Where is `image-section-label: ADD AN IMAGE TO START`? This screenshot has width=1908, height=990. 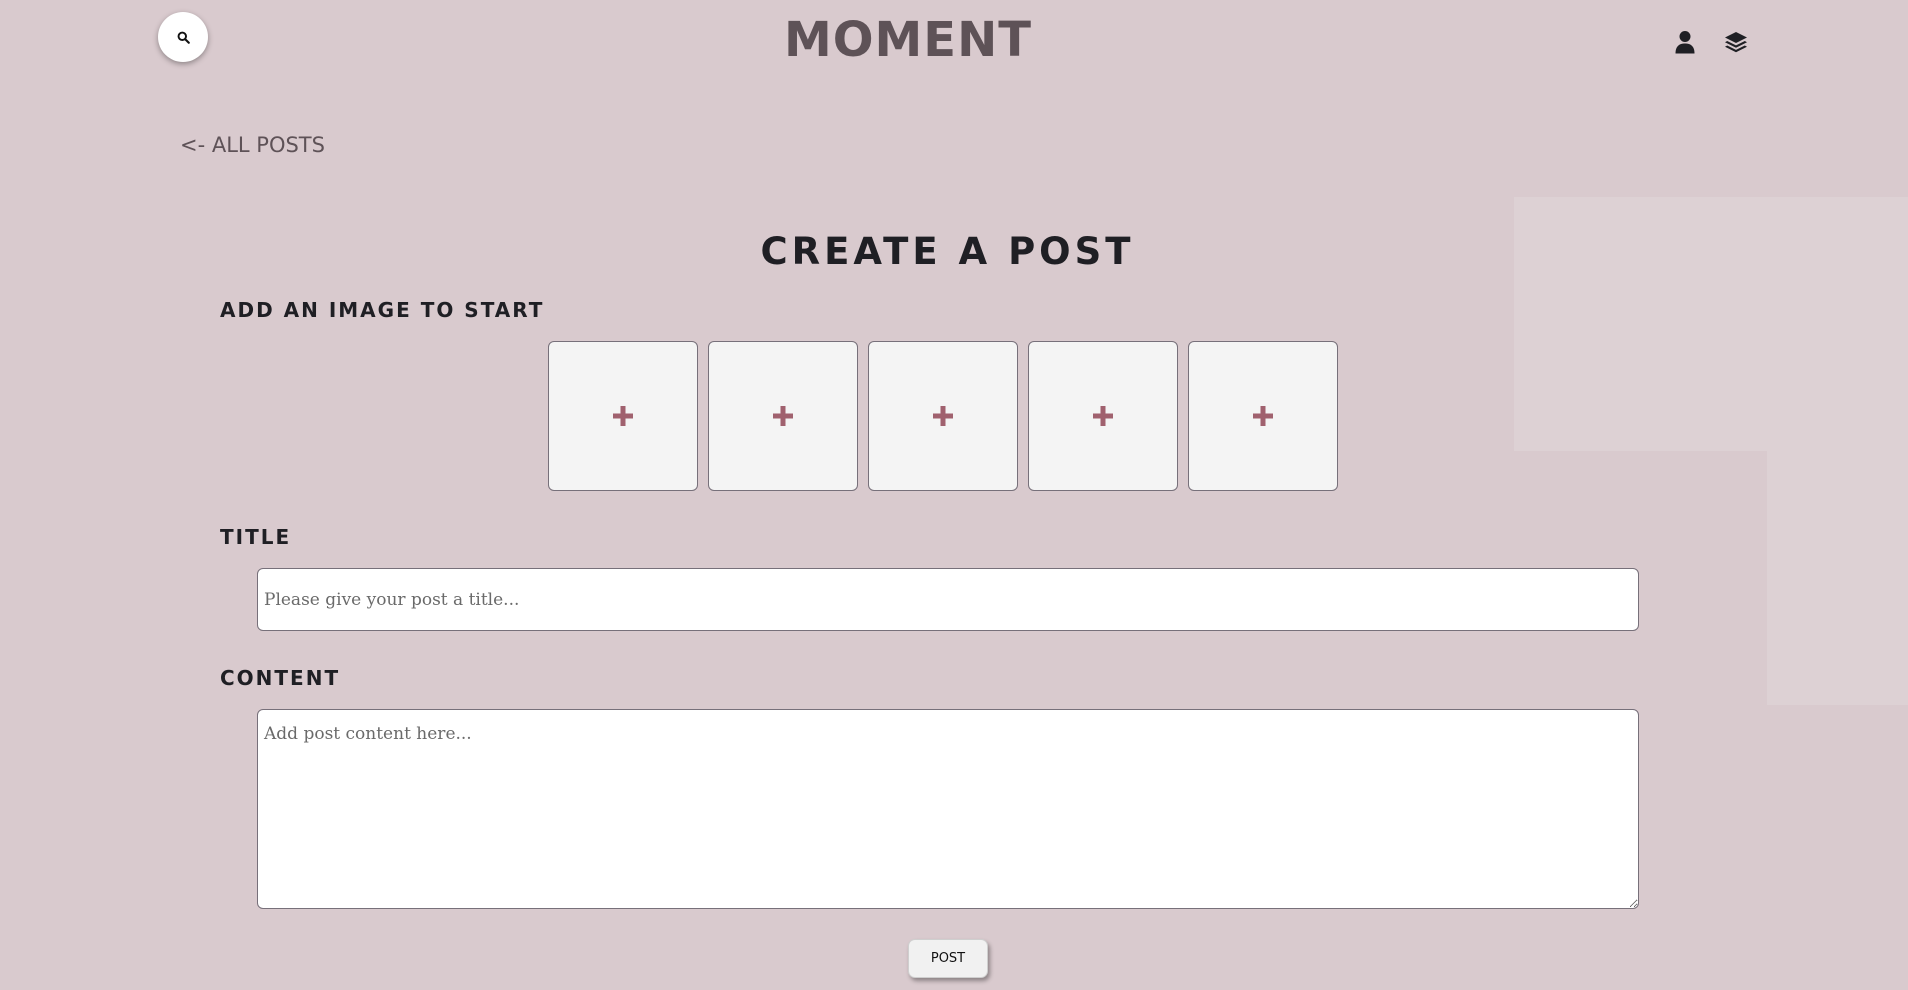
image-section-label: ADD AN IMAGE TO START is located at coordinates (382, 310).